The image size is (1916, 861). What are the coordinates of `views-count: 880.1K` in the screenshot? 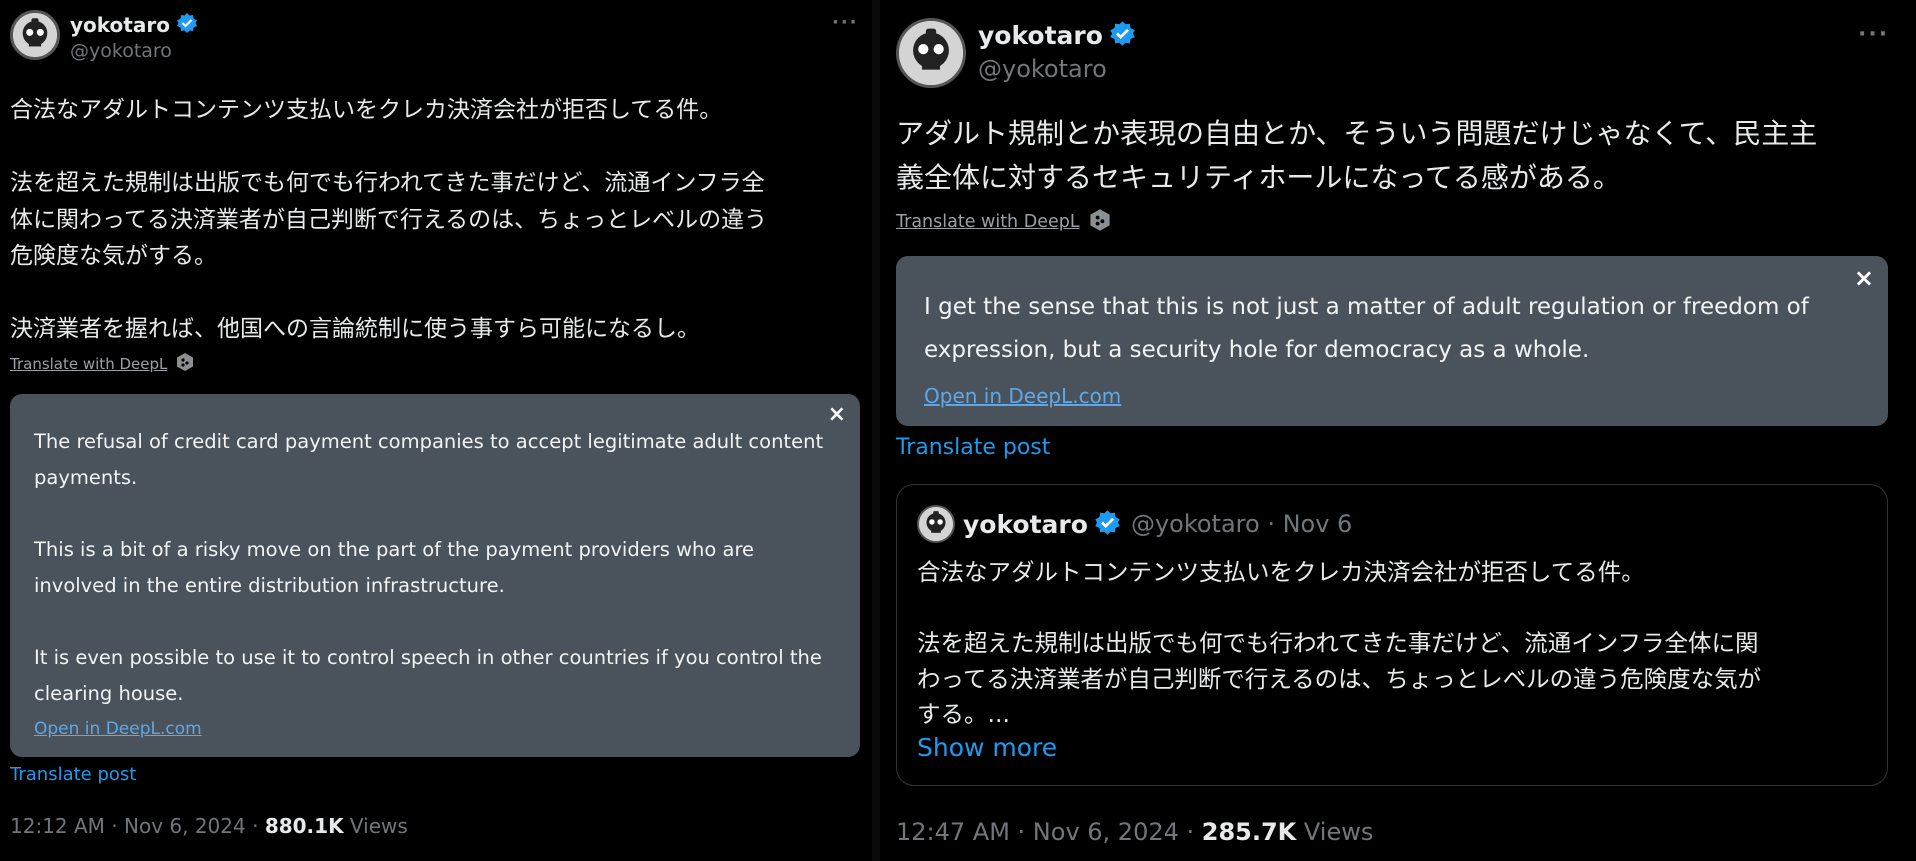 It's located at (304, 826).